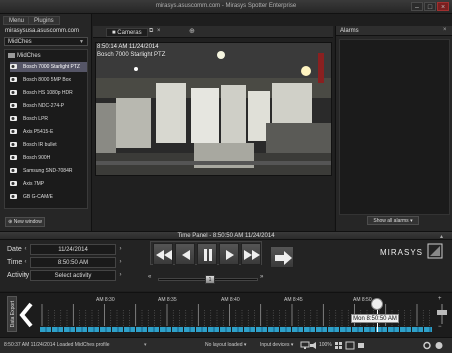  I want to click on timeline-zoom: + −, so click(442, 314).